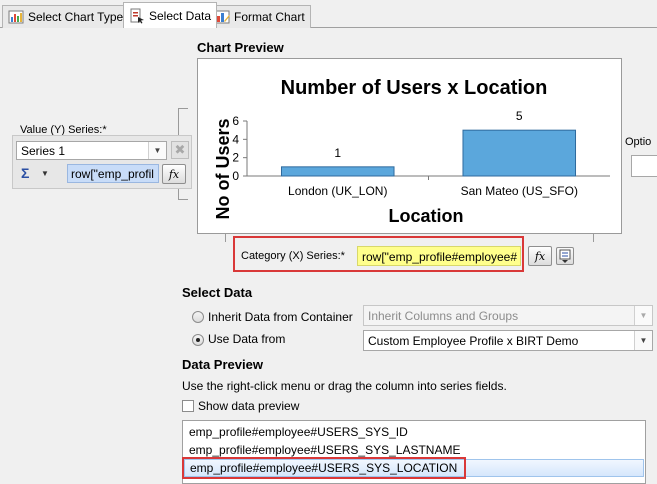 Image resolution: width=657 pixels, height=484 pixels. What do you see at coordinates (102, 162) in the screenshot?
I see `value-series-panel: Series 1 ▼ ✖ Σ ▼ row["emp_profil fx` at bounding box center [102, 162].